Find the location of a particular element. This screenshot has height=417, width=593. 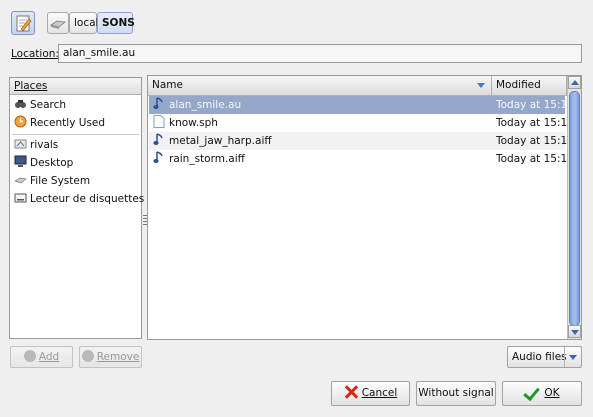

add-place-button: Add is located at coordinates (41, 357).